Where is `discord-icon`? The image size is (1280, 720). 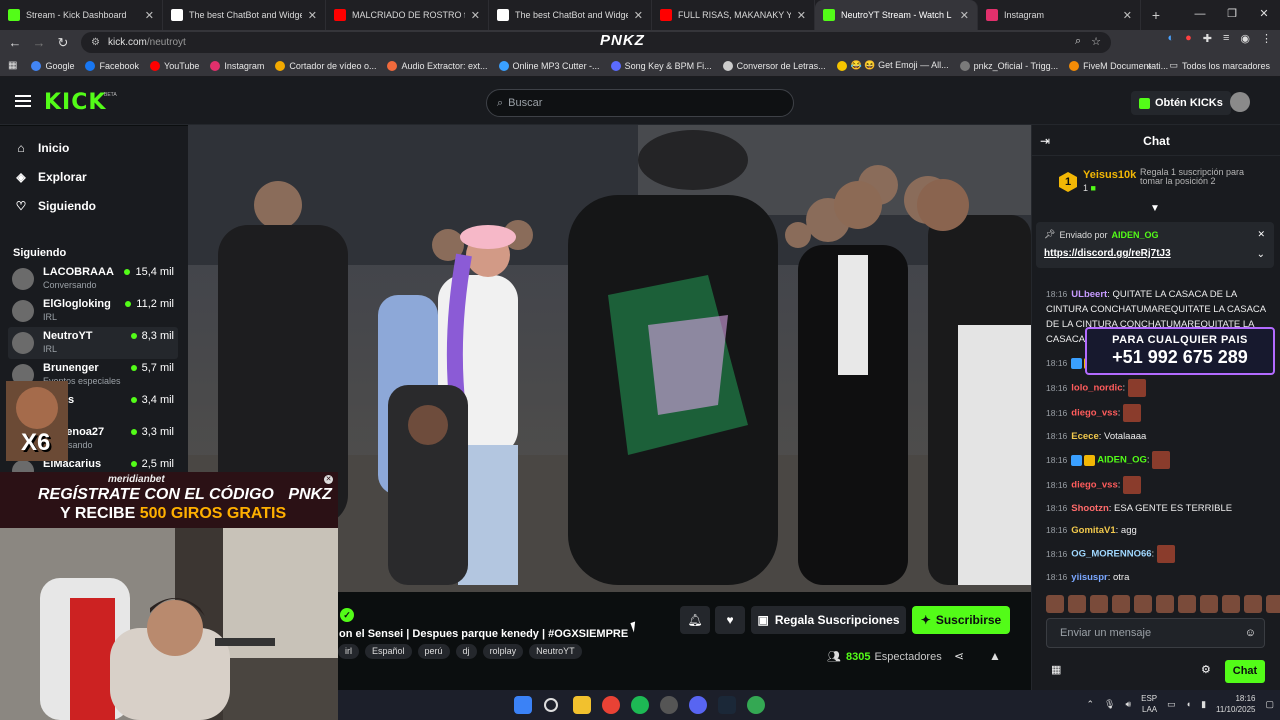 discord-icon is located at coordinates (698, 705).